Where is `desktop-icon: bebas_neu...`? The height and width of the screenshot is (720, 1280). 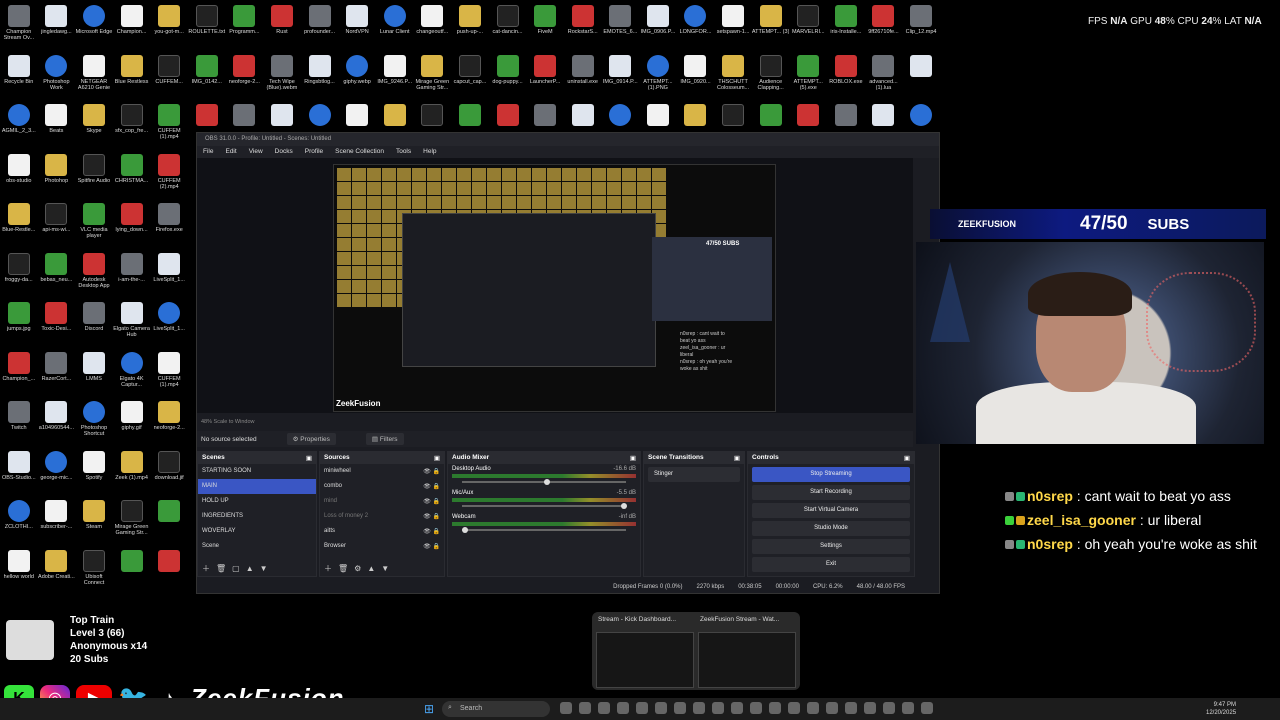 desktop-icon: bebas_neu... is located at coordinates (57, 275).